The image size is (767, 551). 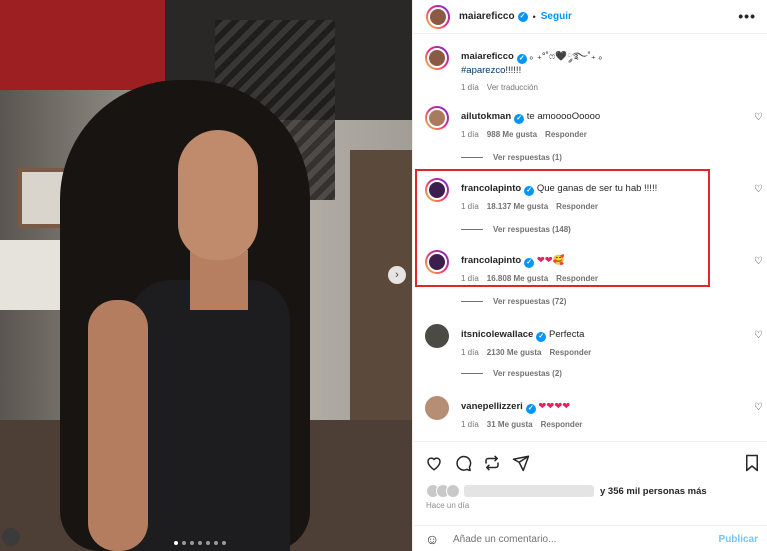 I want to click on view-replies-button: Ver respuestas (2), so click(x=511, y=373).